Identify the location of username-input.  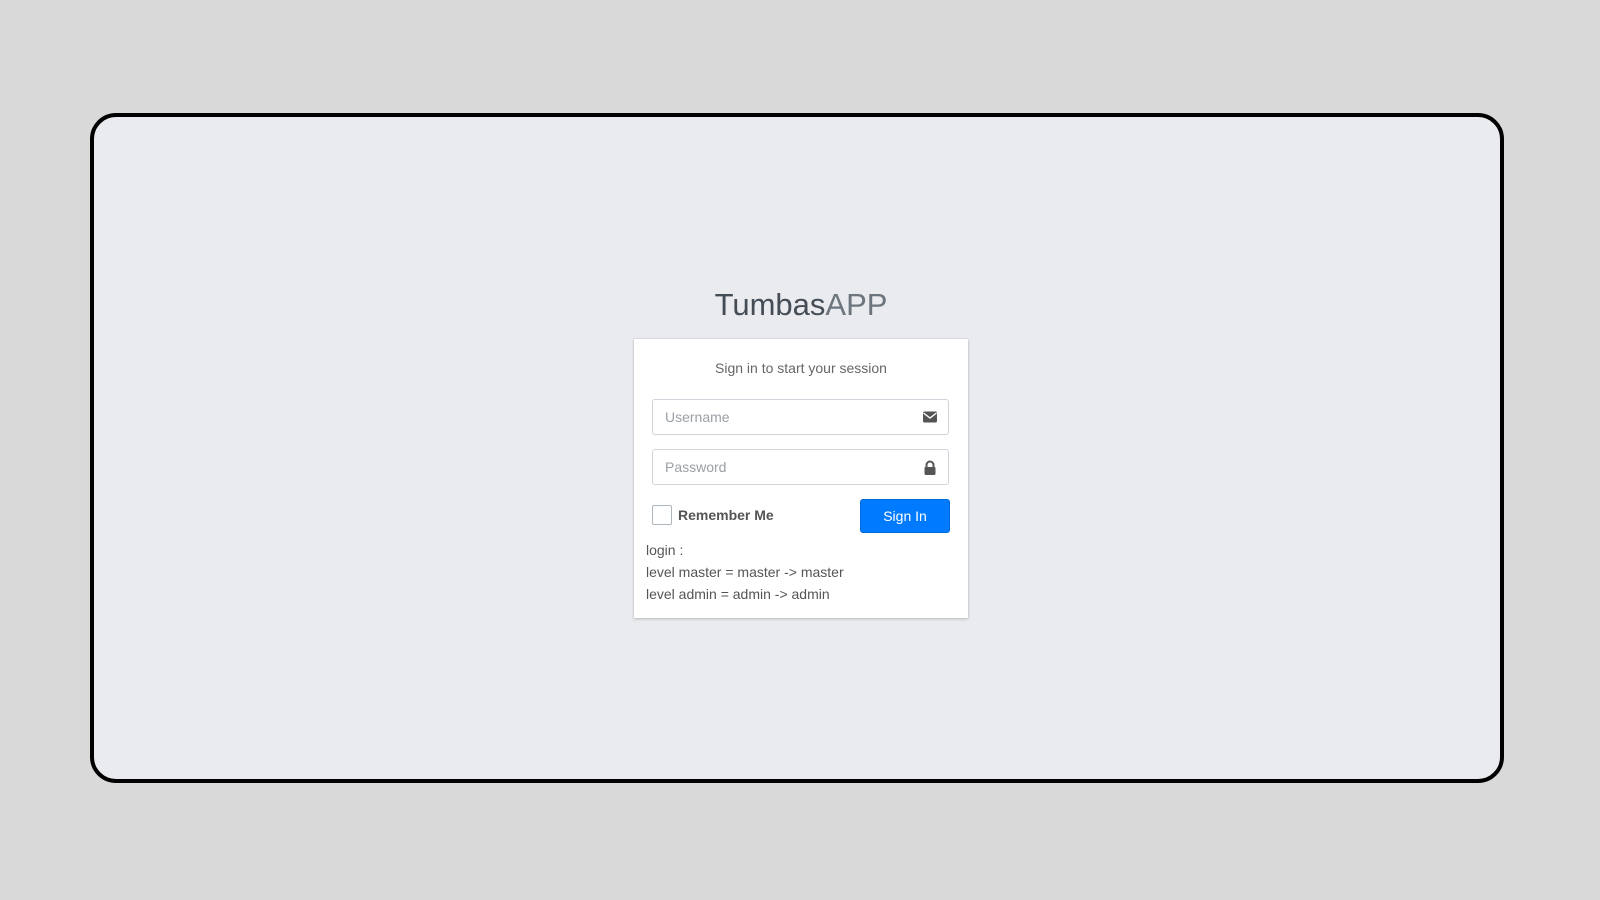
(784, 417).